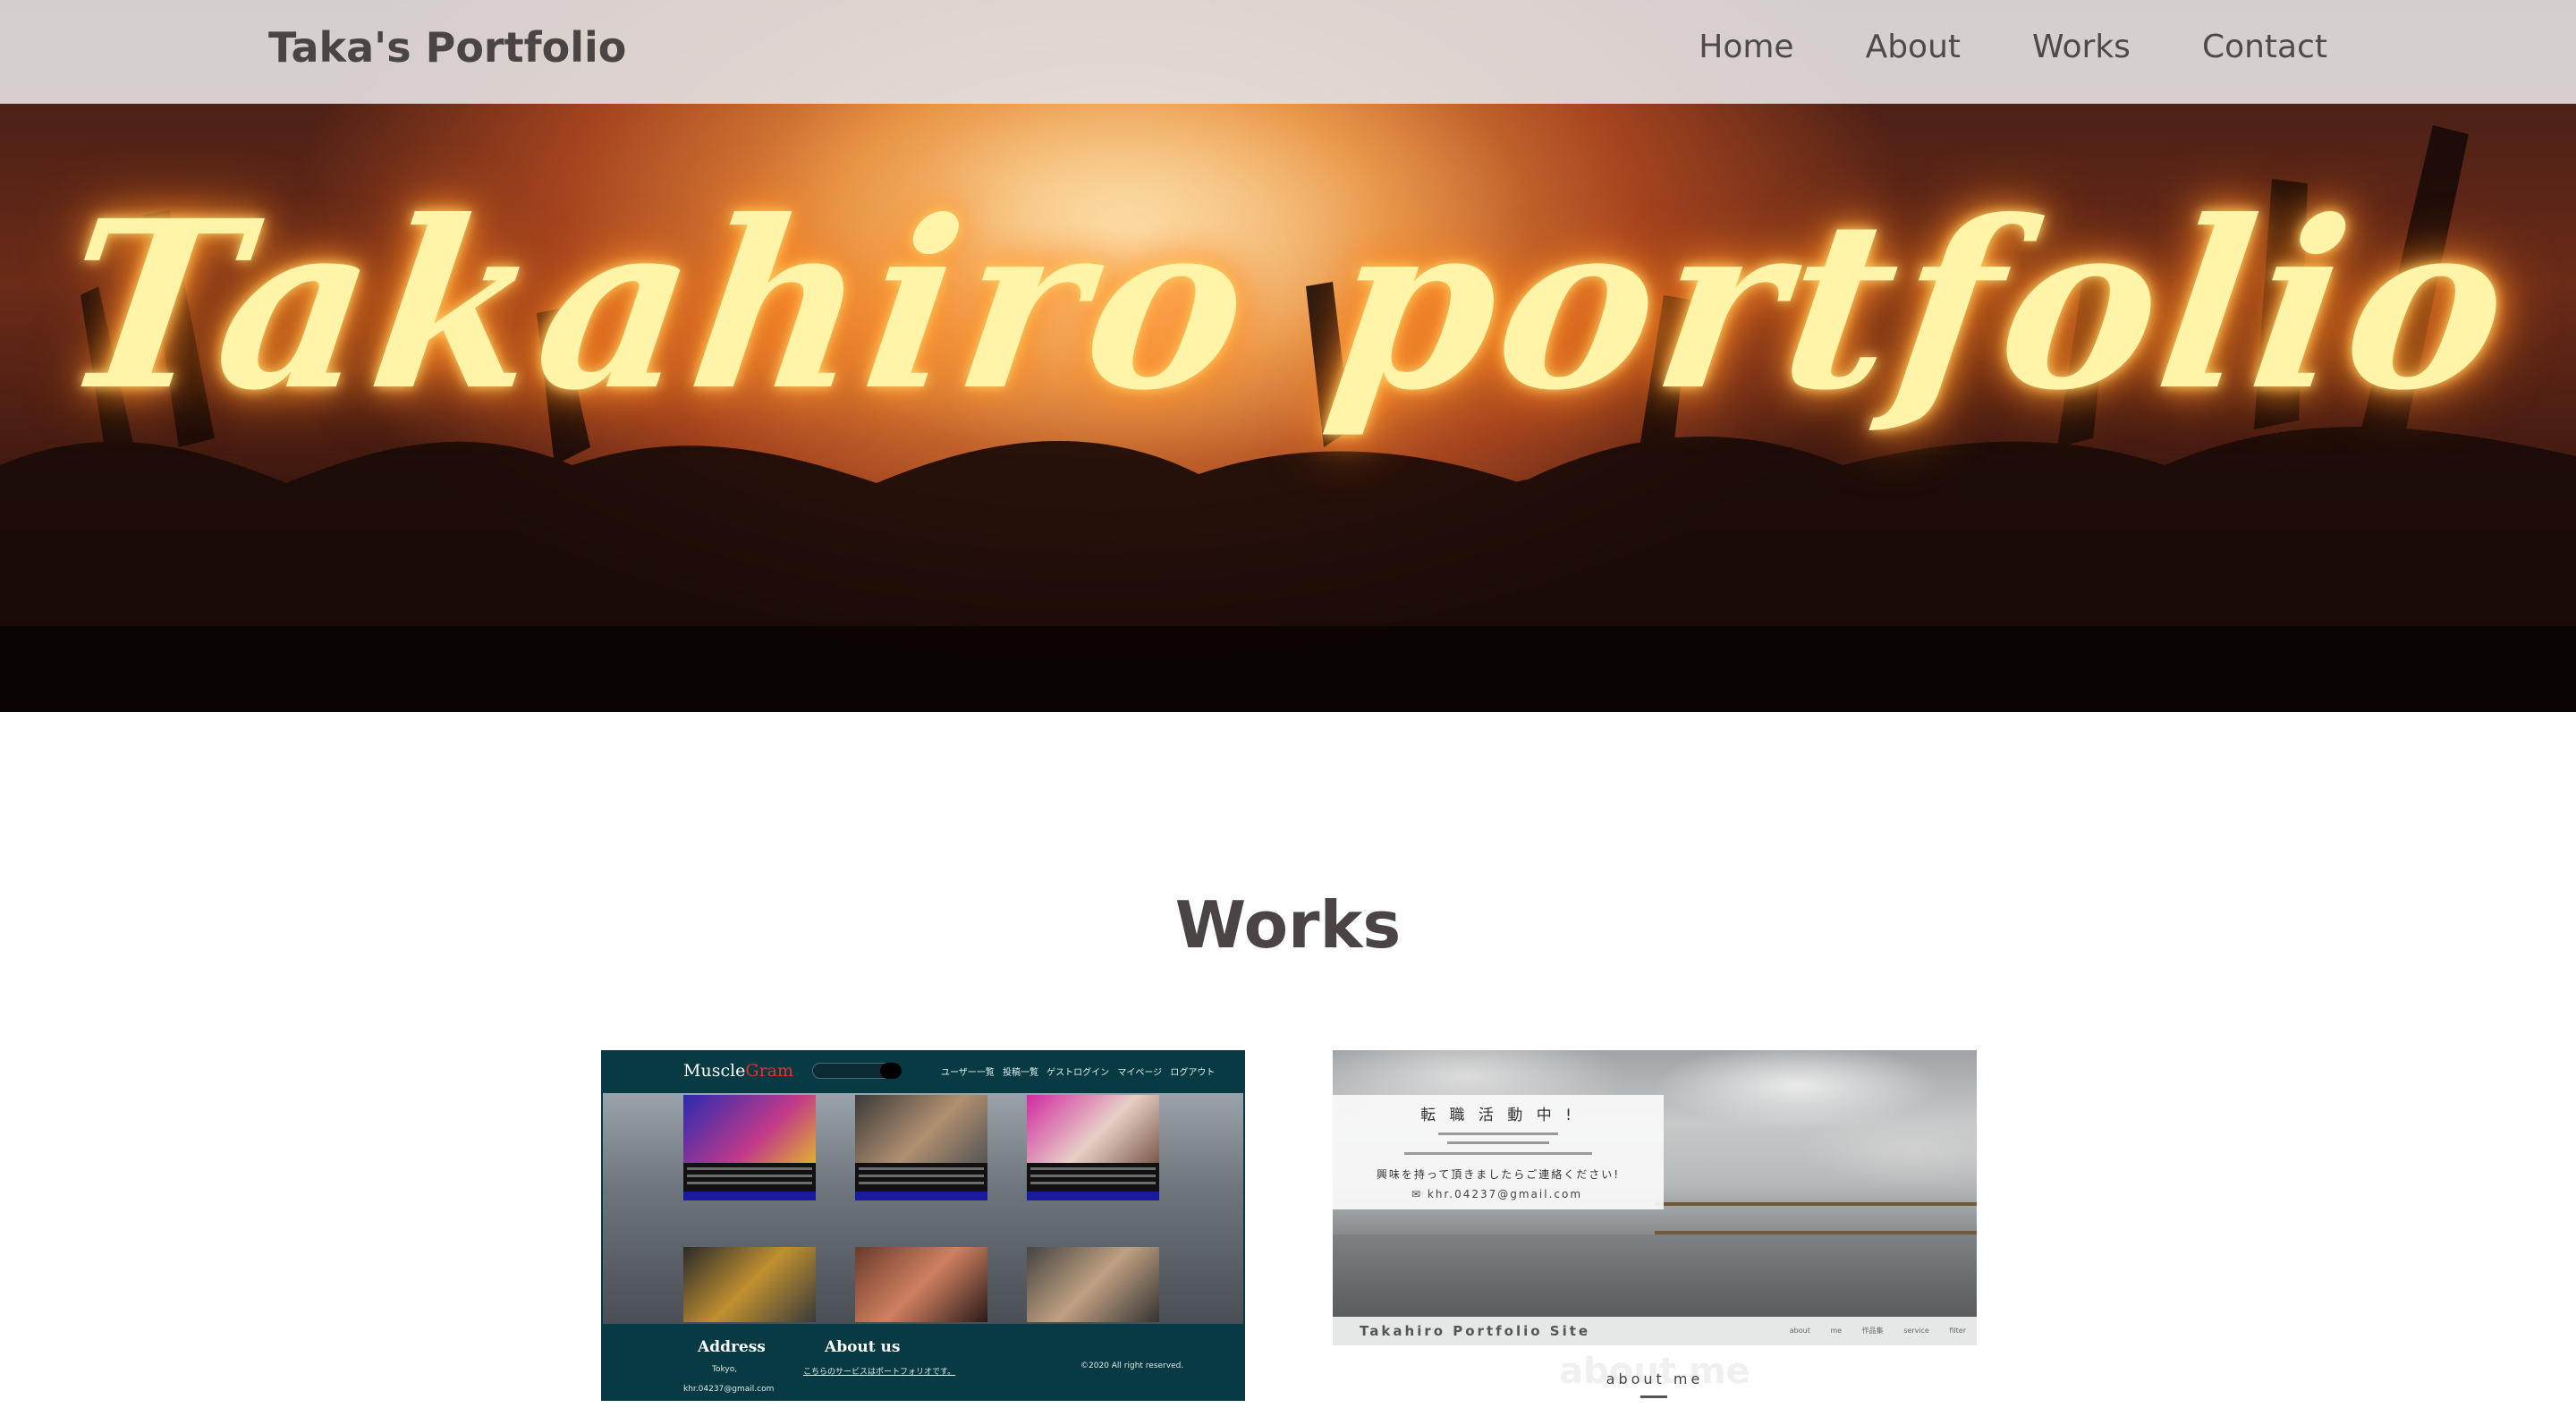 The height and width of the screenshot is (1408, 2576). Describe the element at coordinates (1475, 1331) in the screenshot. I see `portfolio-site-name: Takahiro Portfolio Site` at that location.